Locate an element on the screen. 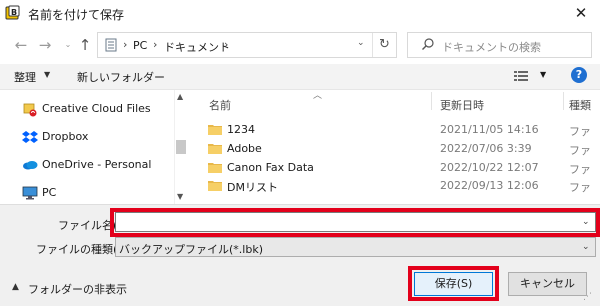 Image resolution: width=600 pixels, height=306 pixels. view-options-icon is located at coordinates (521, 76).